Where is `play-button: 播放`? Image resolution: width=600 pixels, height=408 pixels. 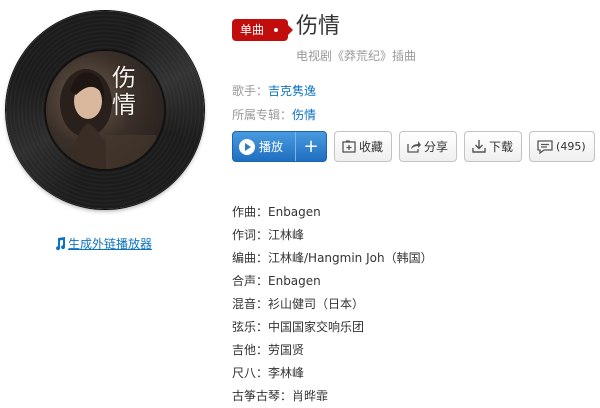
play-button: 播放 is located at coordinates (264, 146).